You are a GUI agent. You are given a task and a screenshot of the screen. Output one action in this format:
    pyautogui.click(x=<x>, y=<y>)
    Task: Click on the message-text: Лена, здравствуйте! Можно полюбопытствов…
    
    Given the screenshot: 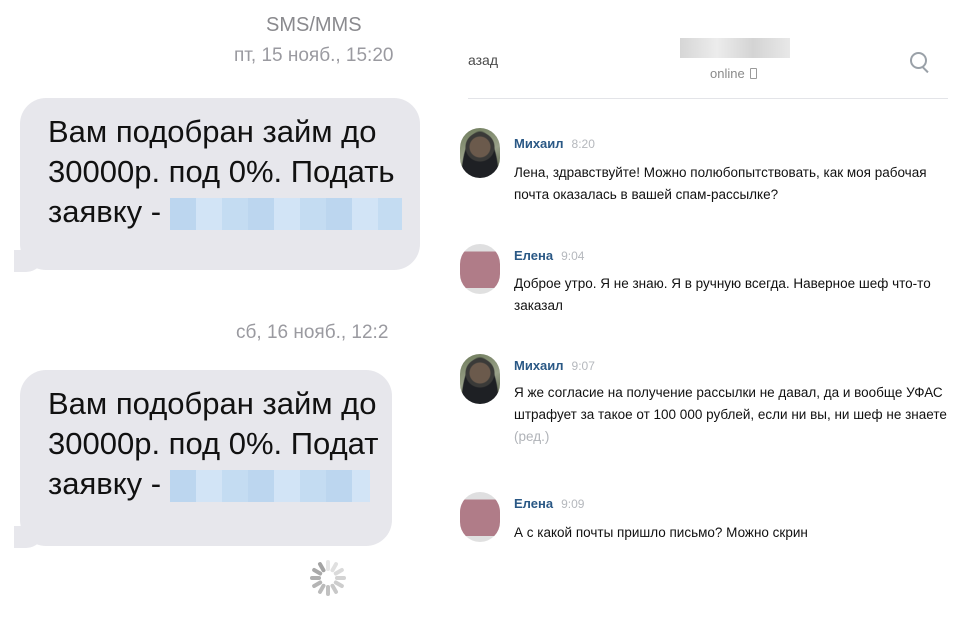 What is the action you would take?
    pyautogui.click(x=720, y=183)
    